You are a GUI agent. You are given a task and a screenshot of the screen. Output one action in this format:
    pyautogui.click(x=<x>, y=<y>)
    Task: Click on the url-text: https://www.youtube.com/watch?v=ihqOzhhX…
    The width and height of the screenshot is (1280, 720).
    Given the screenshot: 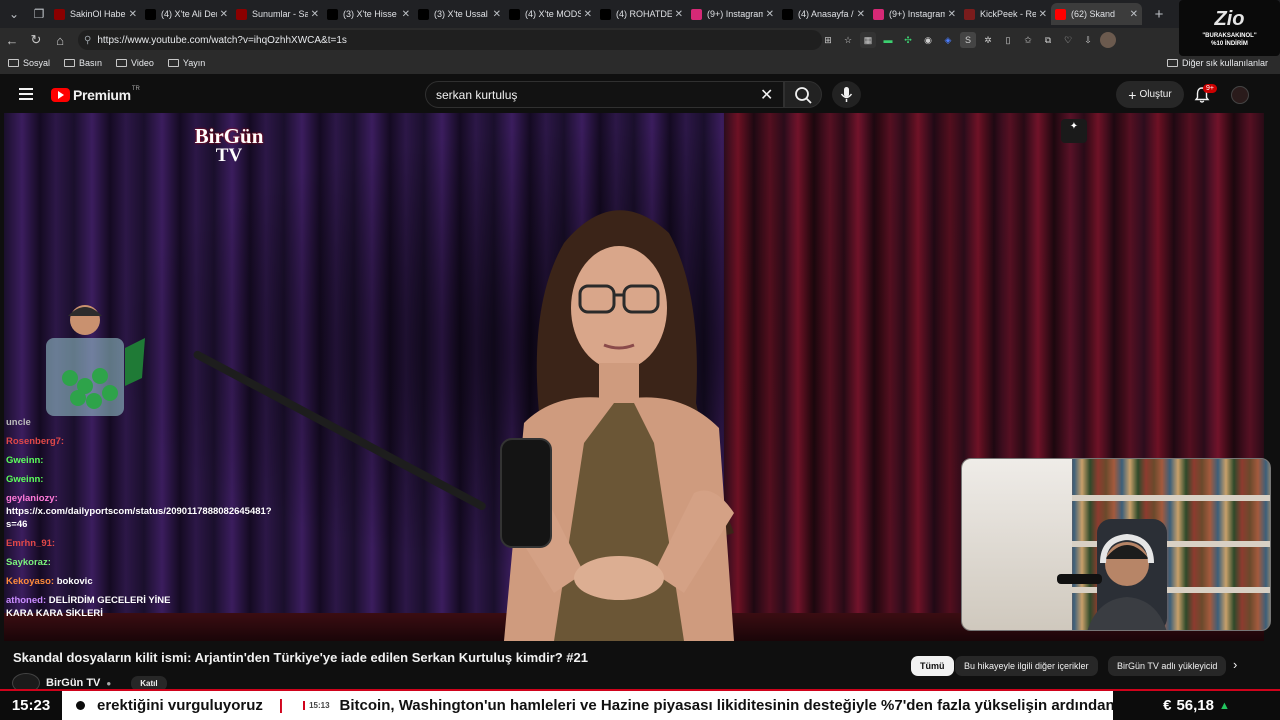 What is the action you would take?
    pyautogui.click(x=222, y=40)
    